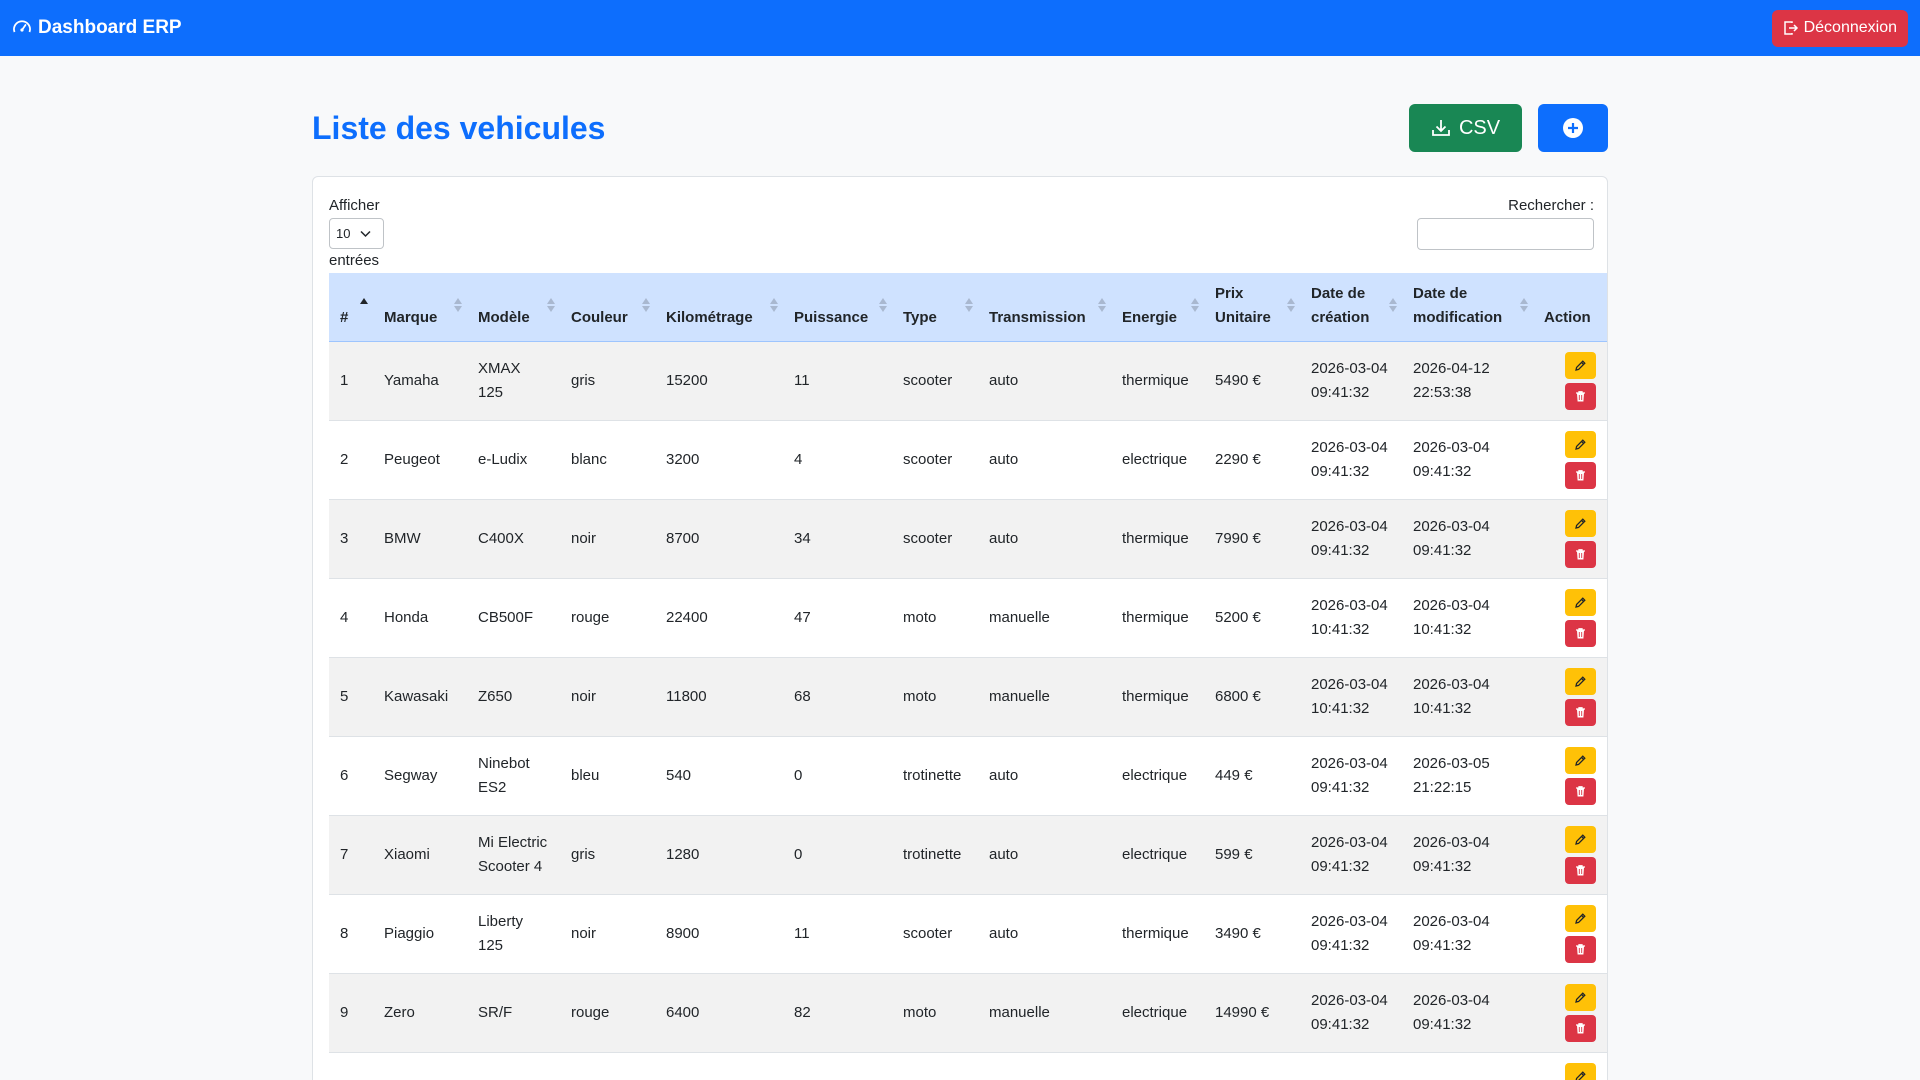 The image size is (1920, 1080). What do you see at coordinates (344, 775) in the screenshot?
I see `cell-id: 6` at bounding box center [344, 775].